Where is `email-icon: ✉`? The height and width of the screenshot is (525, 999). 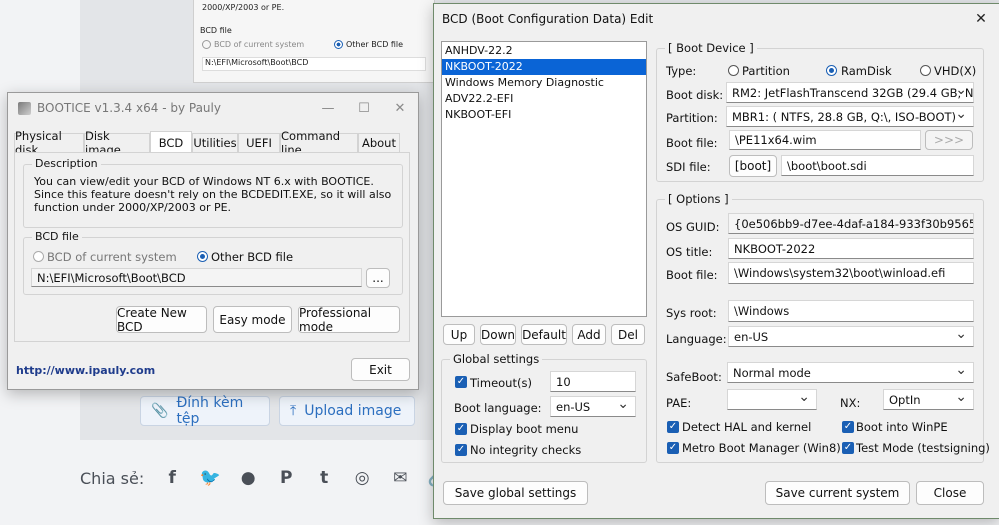
email-icon: ✉ is located at coordinates (400, 478).